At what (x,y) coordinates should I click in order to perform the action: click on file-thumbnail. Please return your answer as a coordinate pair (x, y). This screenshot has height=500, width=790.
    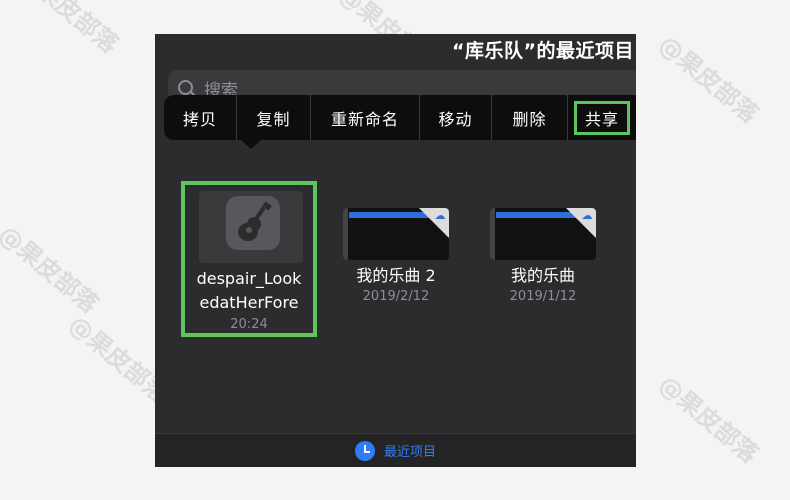
    Looking at the image, I should click on (251, 227).